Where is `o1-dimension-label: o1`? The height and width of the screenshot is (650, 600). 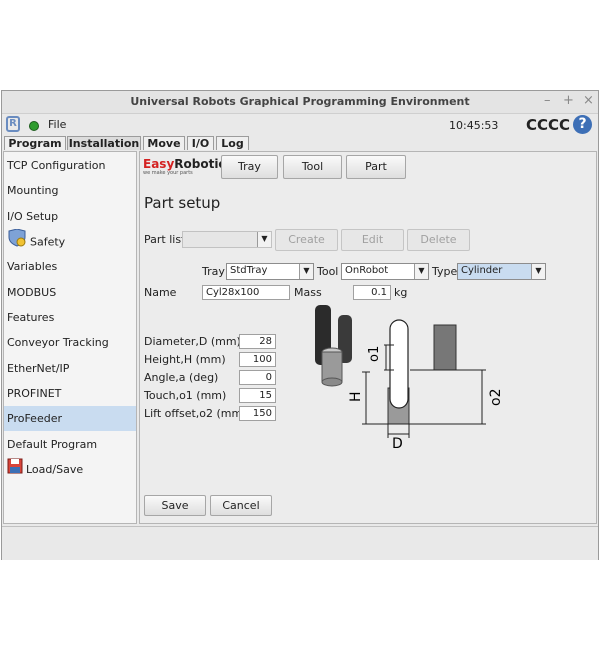 o1-dimension-label: o1 is located at coordinates (374, 354).